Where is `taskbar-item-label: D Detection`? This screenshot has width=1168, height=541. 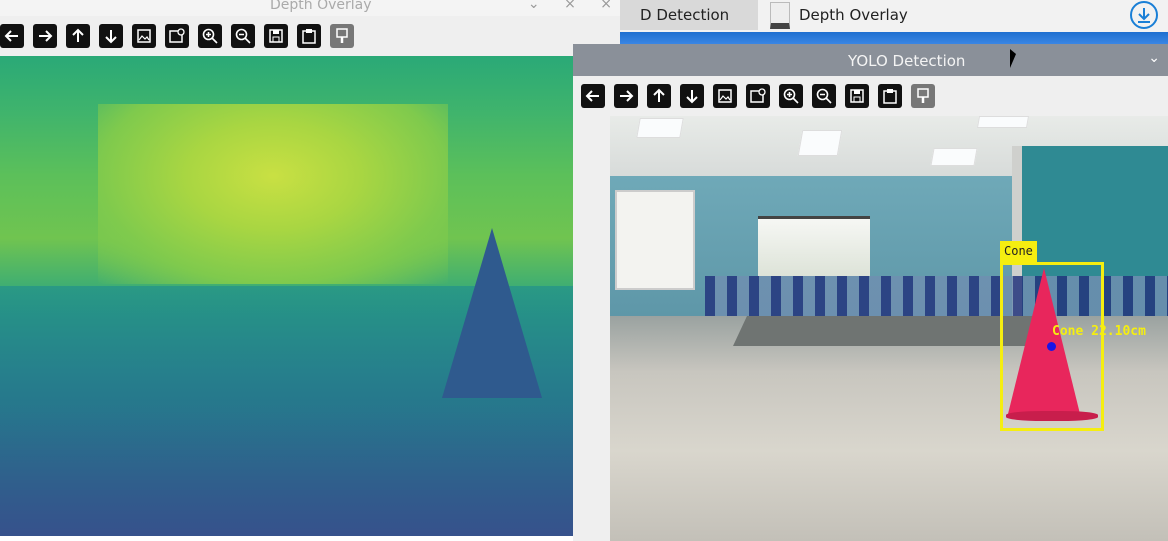 taskbar-item-label: D Detection is located at coordinates (685, 15).